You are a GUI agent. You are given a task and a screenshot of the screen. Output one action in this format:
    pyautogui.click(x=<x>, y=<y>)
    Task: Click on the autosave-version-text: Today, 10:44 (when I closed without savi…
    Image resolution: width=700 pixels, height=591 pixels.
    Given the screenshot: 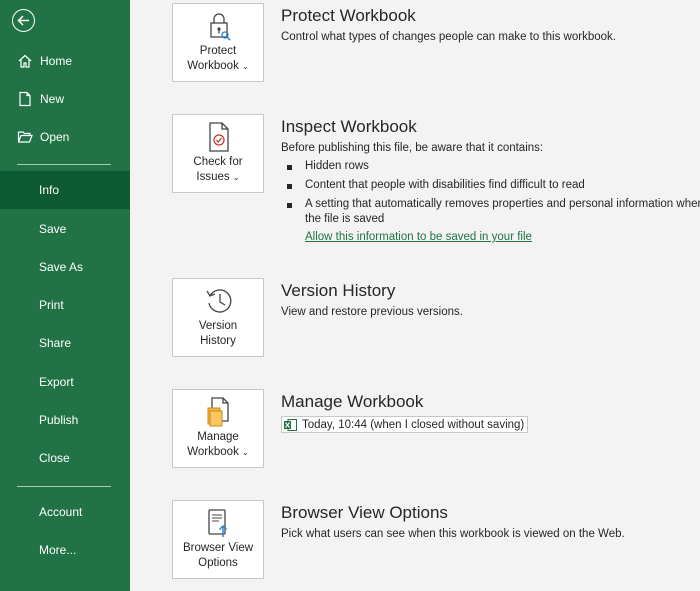 What is the action you would take?
    pyautogui.click(x=413, y=424)
    